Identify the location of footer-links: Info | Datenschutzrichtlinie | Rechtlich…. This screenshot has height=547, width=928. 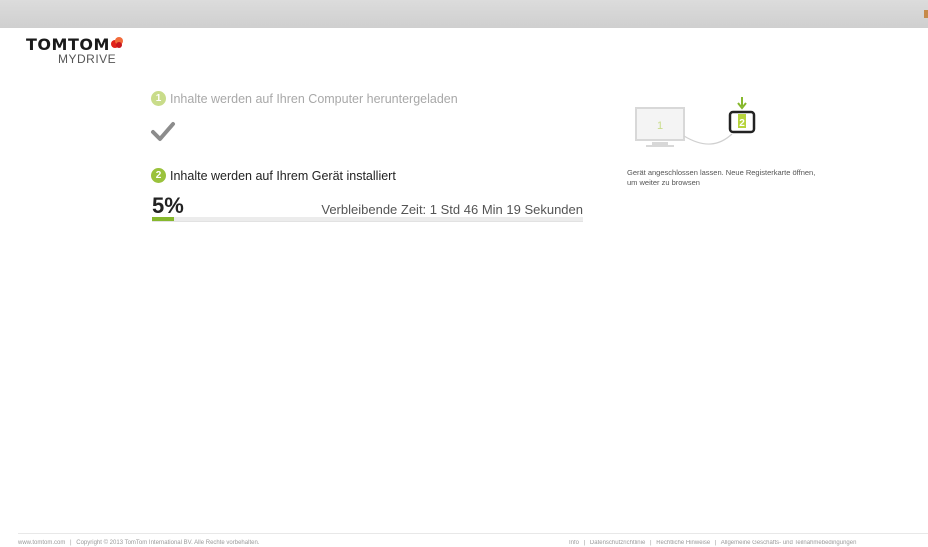
(748, 543).